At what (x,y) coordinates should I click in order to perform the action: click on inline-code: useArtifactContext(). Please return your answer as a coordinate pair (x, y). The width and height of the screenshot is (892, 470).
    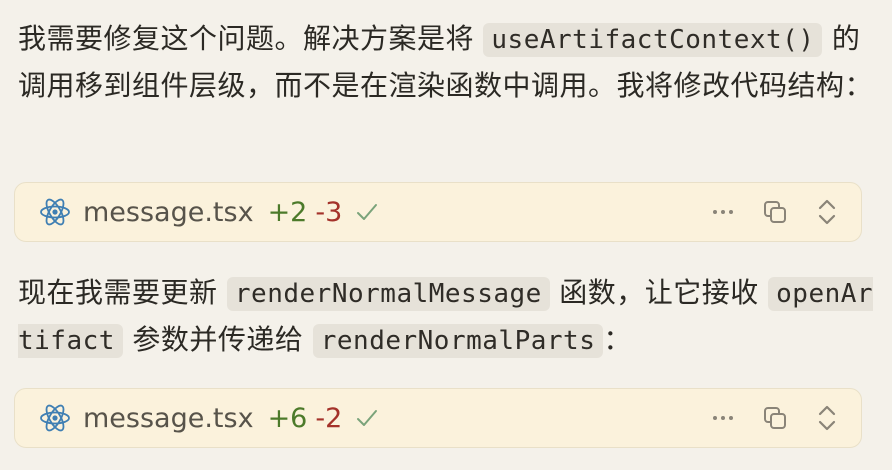
    Looking at the image, I should click on (653, 40).